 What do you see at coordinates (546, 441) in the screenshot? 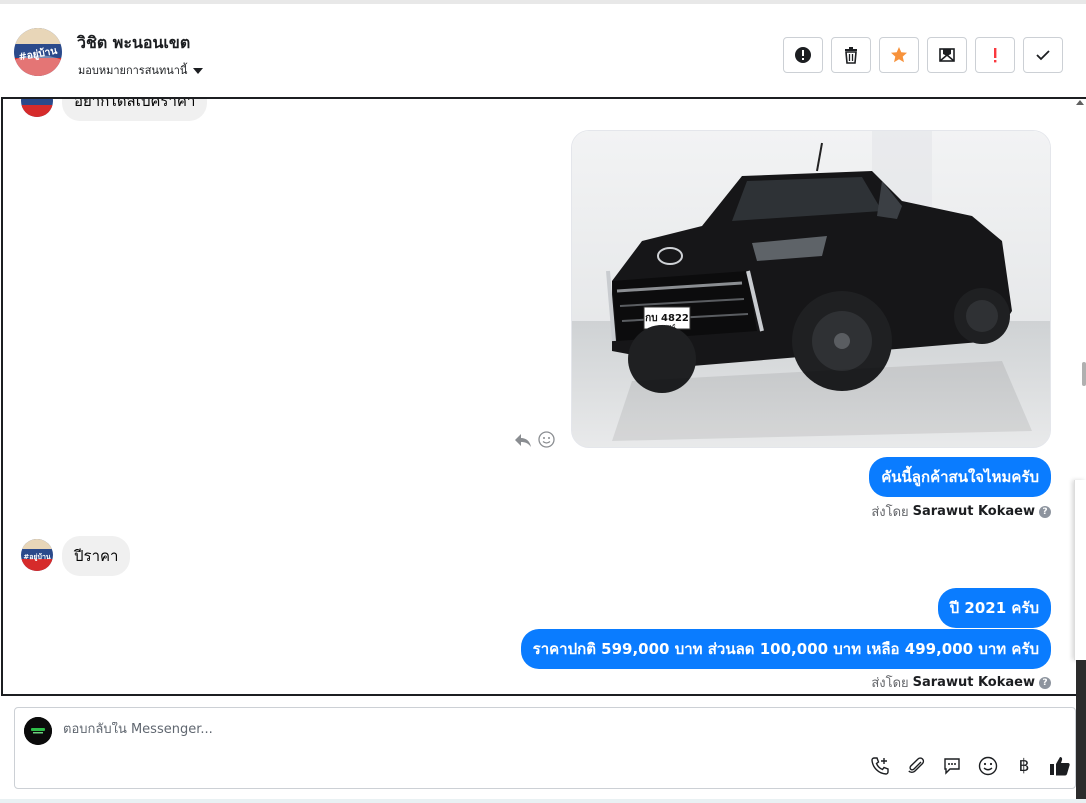
I see `reaction-smiley-icon` at bounding box center [546, 441].